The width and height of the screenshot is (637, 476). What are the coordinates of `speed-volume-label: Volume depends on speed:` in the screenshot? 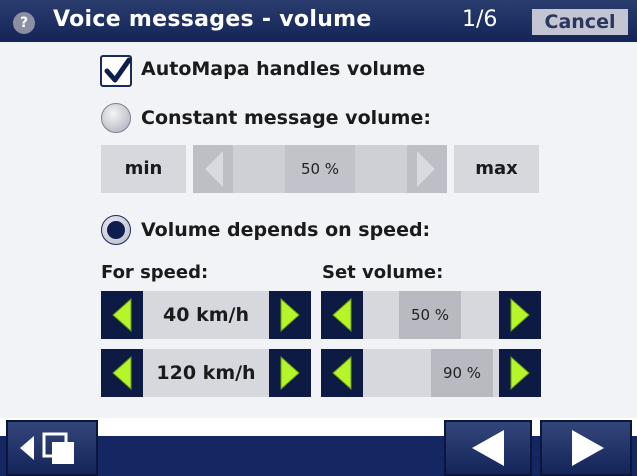 It's located at (286, 230).